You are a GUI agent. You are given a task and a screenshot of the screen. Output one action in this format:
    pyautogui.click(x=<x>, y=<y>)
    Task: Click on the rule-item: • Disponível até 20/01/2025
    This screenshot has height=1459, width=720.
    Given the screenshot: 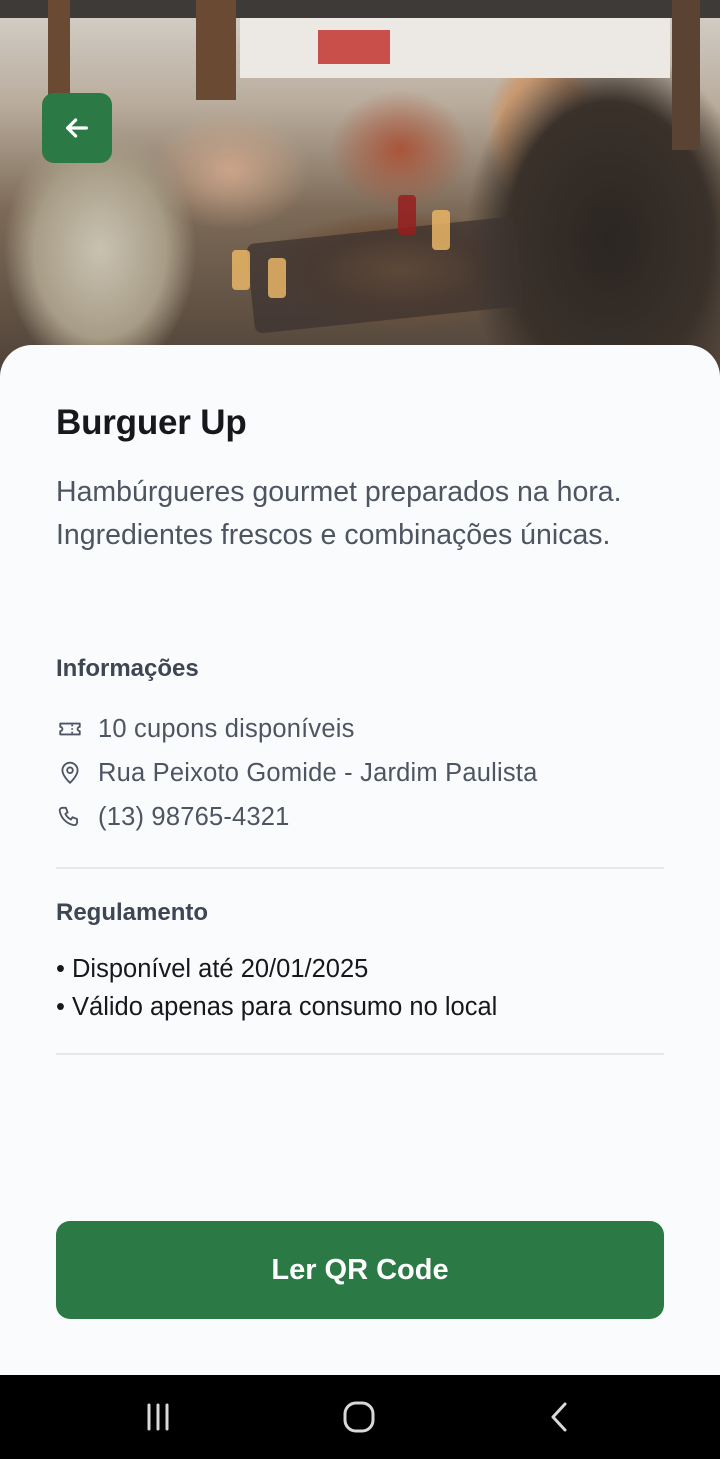 What is the action you would take?
    pyautogui.click(x=212, y=969)
    